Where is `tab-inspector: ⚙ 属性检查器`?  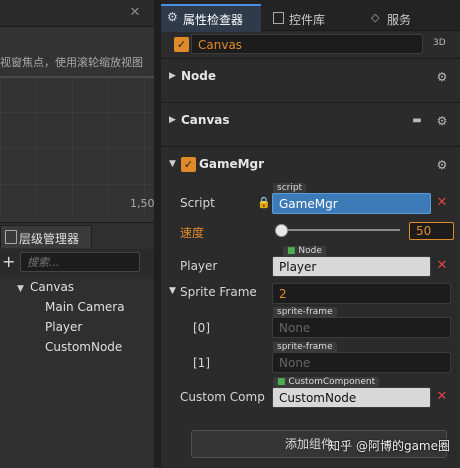
tab-inspector: ⚙ 属性检查器 is located at coordinates (211, 18).